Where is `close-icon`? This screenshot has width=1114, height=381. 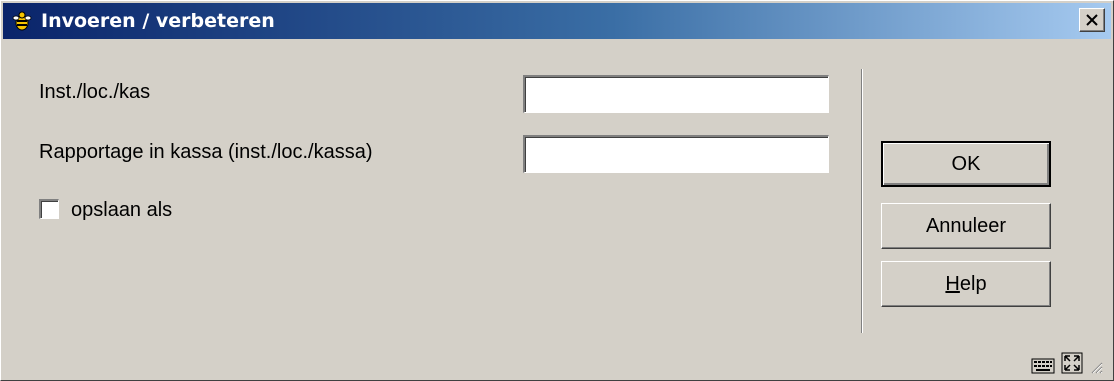 close-icon is located at coordinates (1092, 20).